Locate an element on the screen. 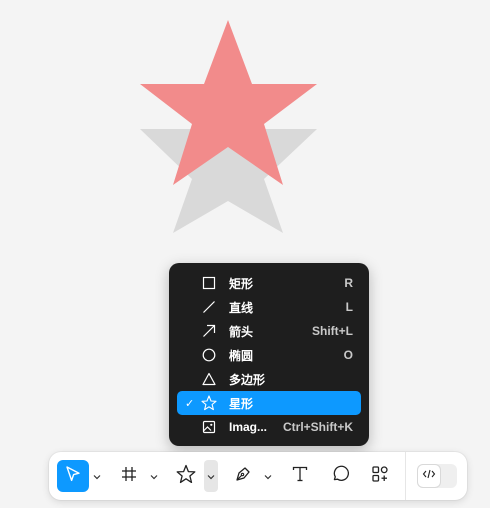 This screenshot has height=508, width=490. line-icon is located at coordinates (209, 307).